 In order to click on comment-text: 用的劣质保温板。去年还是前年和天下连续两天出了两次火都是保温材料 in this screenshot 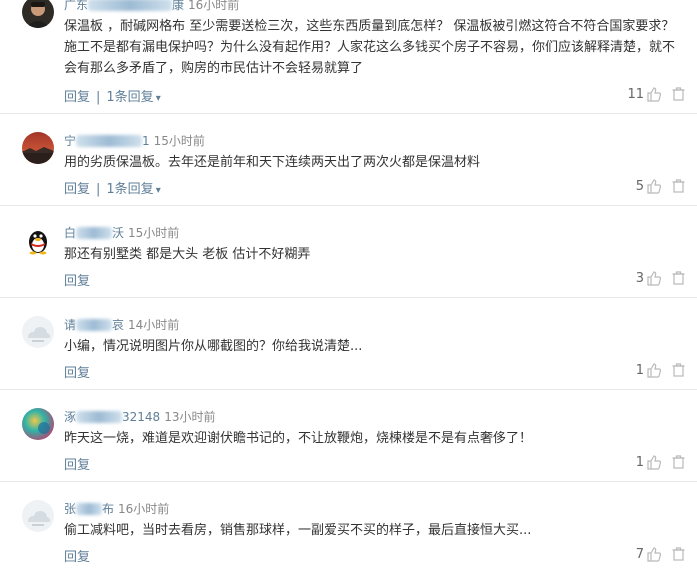, I will do `click(272, 162)`.